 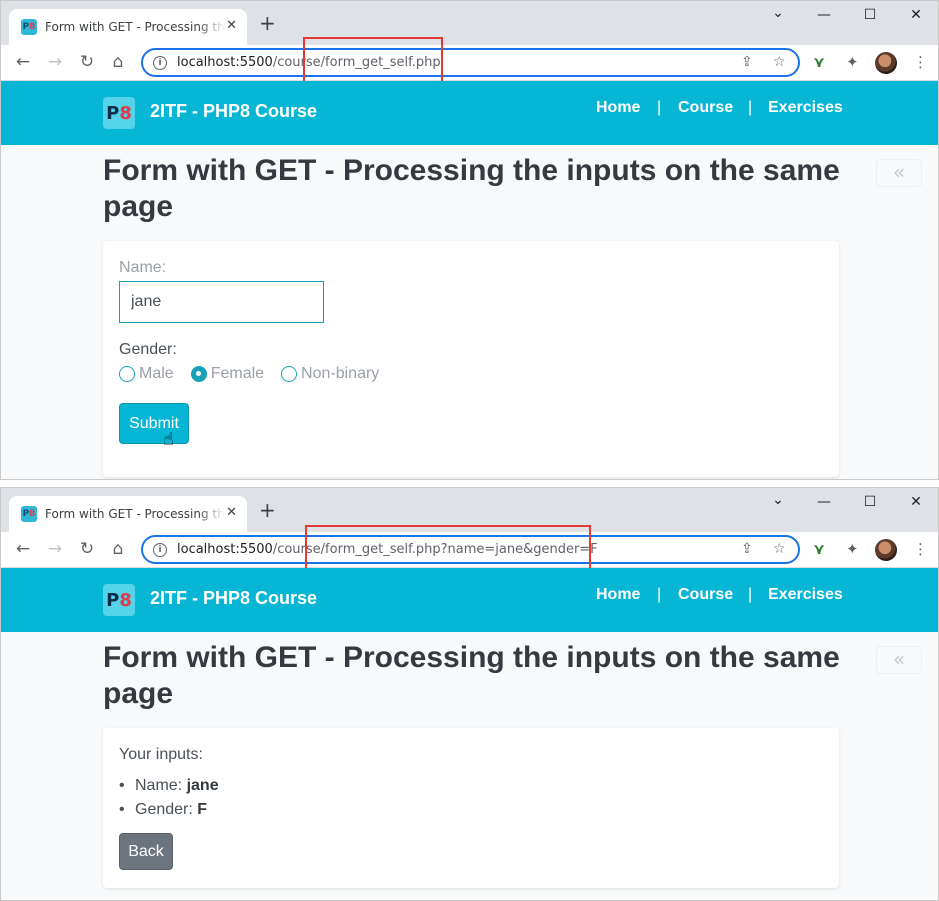 I want to click on hand-cursor-icon: ☝, so click(x=168, y=439).